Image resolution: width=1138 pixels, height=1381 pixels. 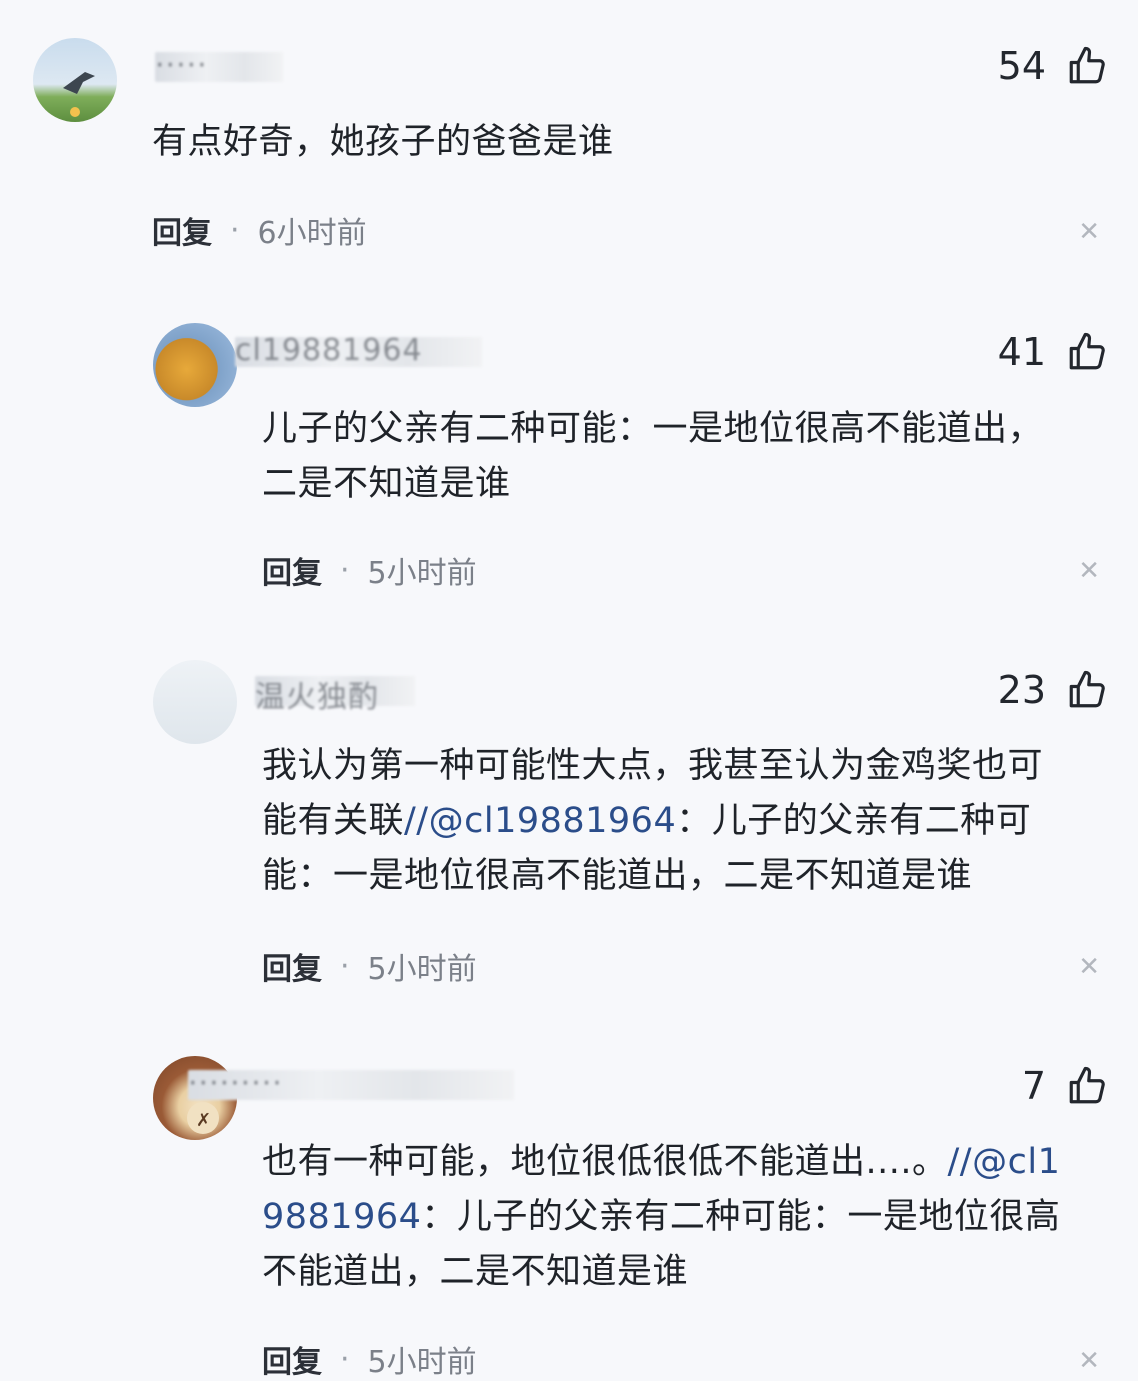 I want to click on like-button: 7, so click(x=1065, y=1086).